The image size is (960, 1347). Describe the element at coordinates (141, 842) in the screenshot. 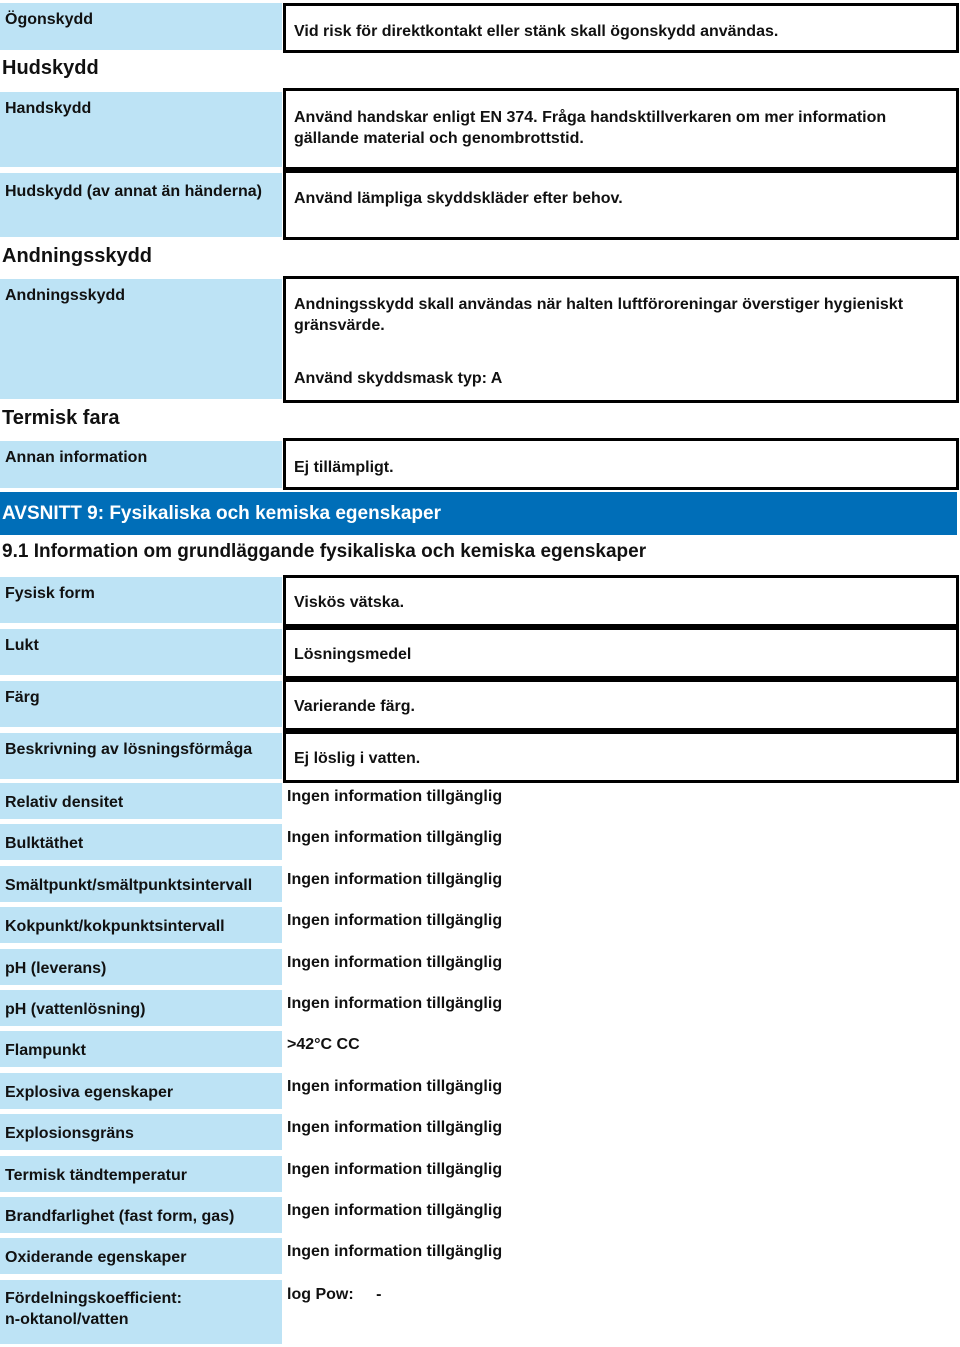

I see `property-label: Bulktäthet` at that location.